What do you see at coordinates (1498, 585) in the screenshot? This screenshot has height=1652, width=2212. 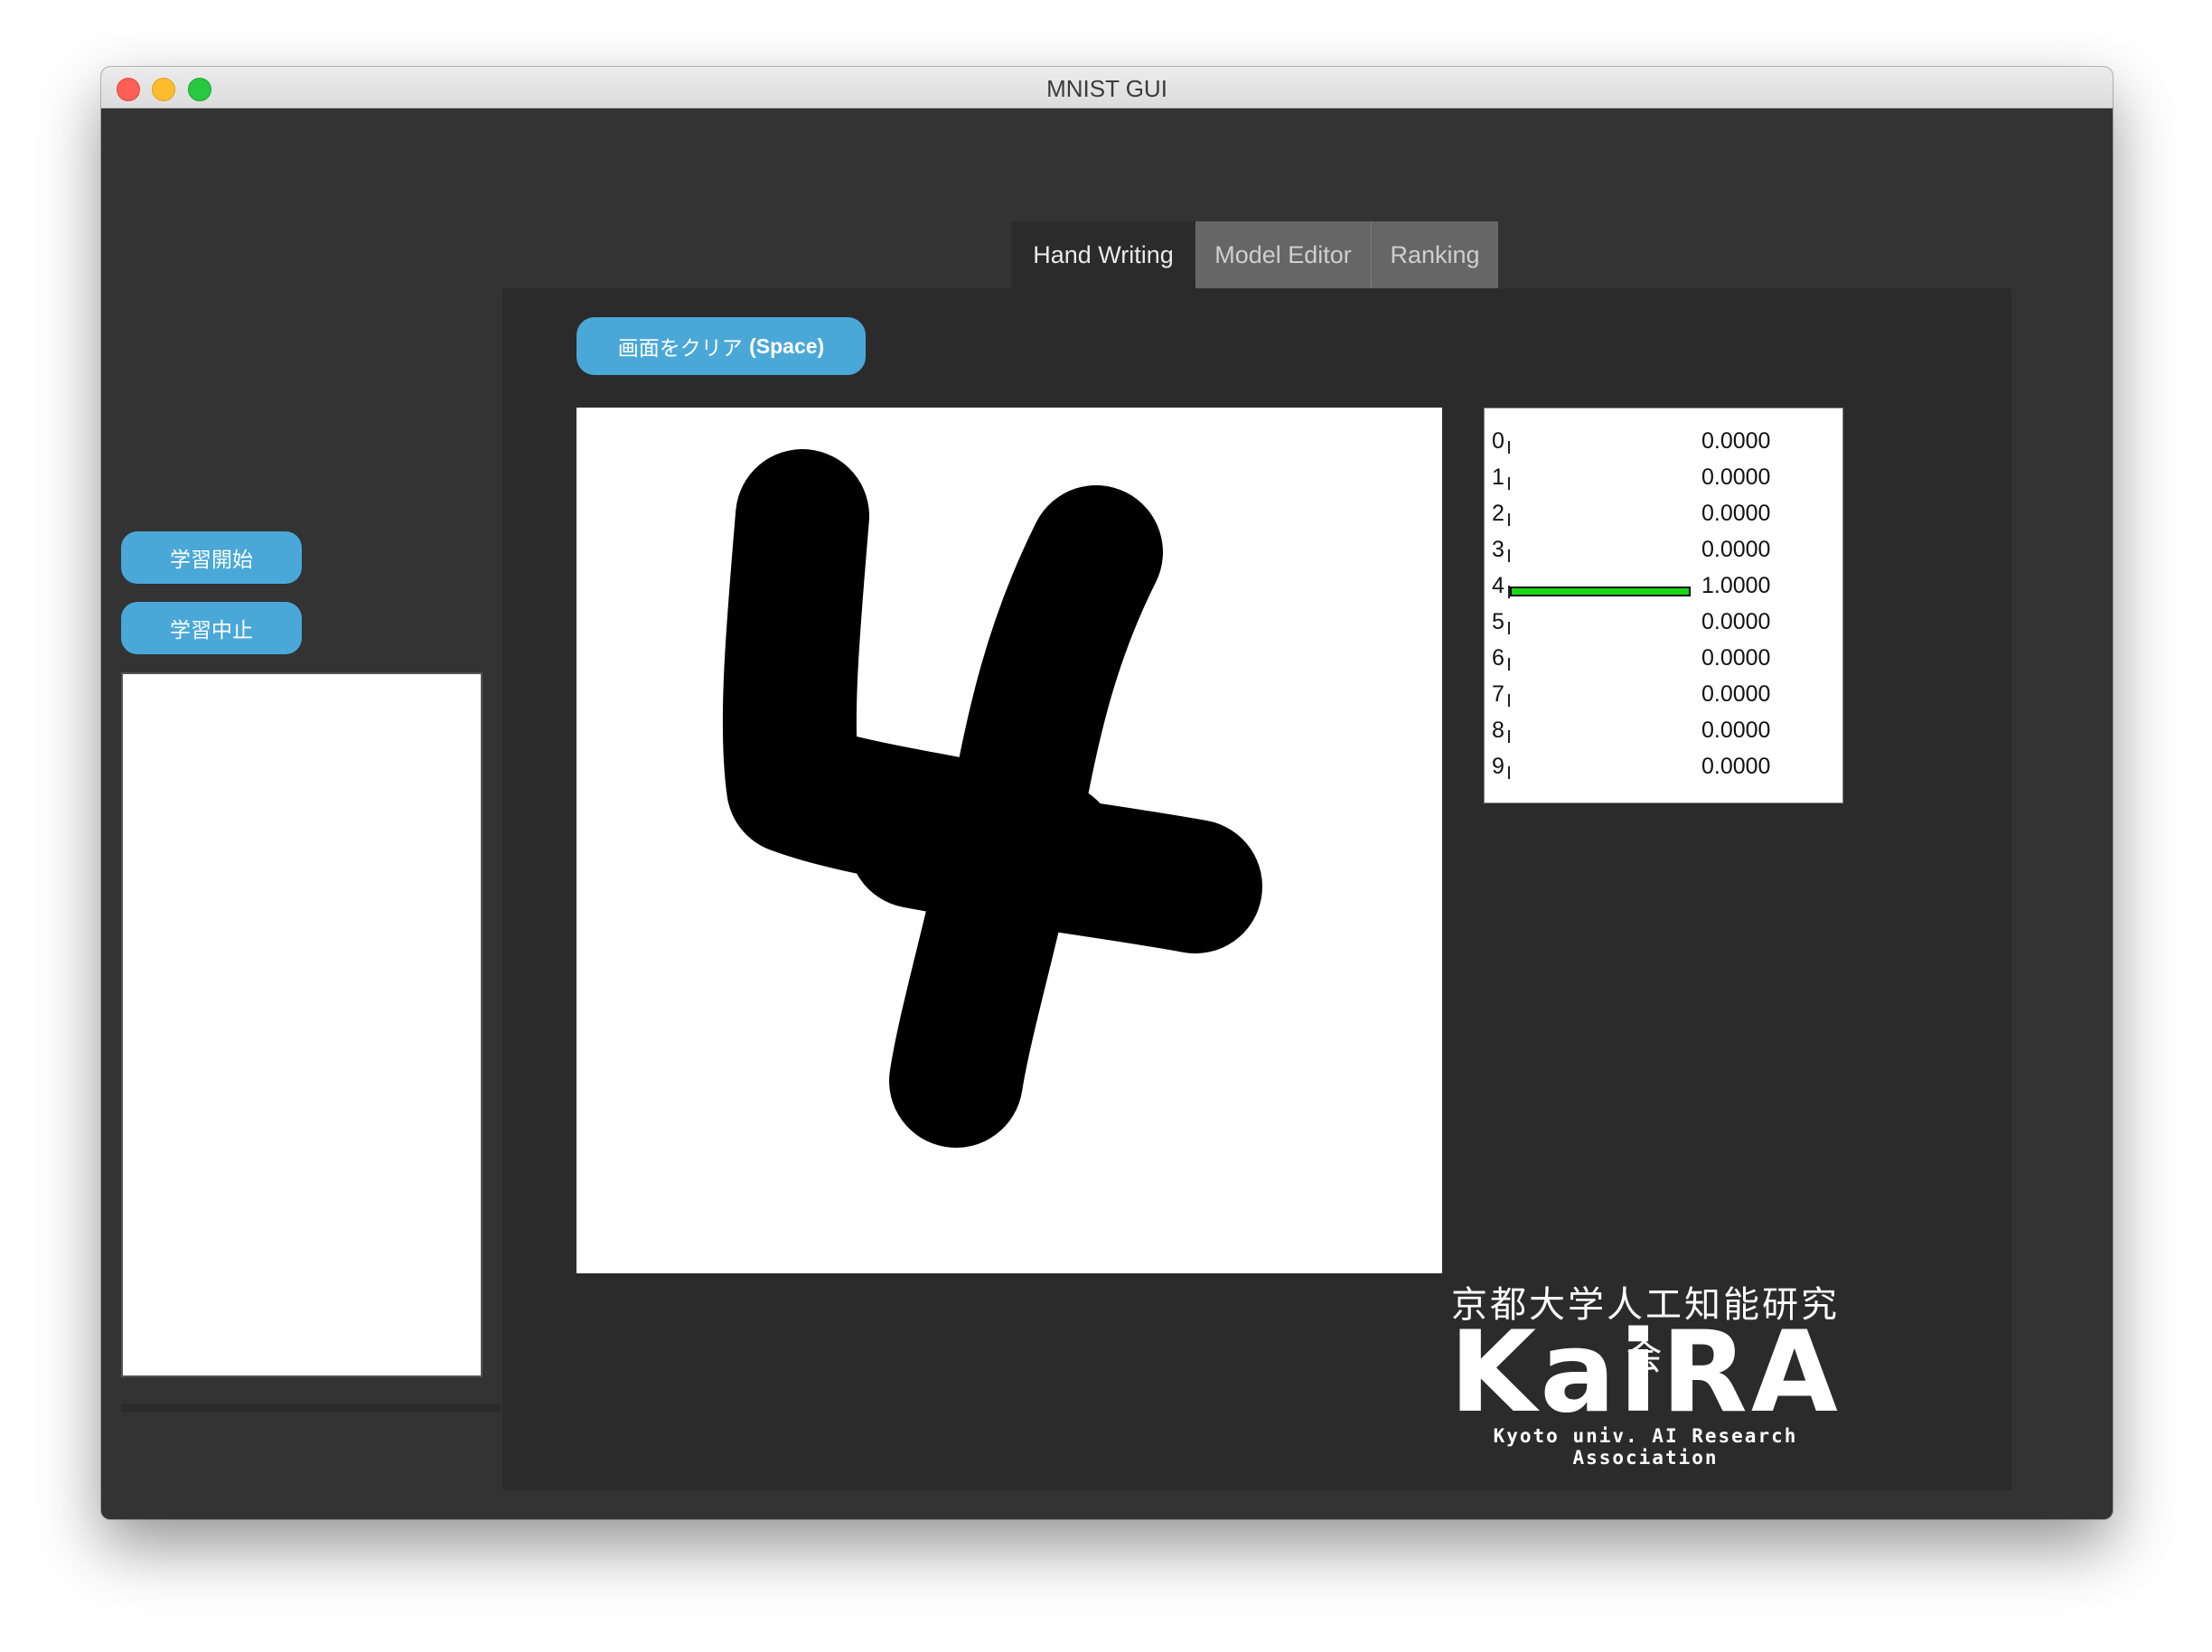 I see `prediction-digit: 4` at bounding box center [1498, 585].